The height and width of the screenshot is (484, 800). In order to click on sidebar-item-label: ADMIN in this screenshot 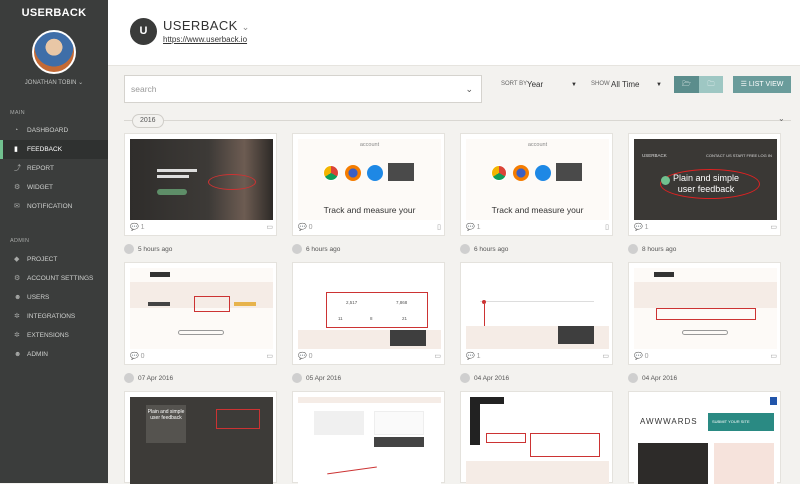, I will do `click(37, 354)`.